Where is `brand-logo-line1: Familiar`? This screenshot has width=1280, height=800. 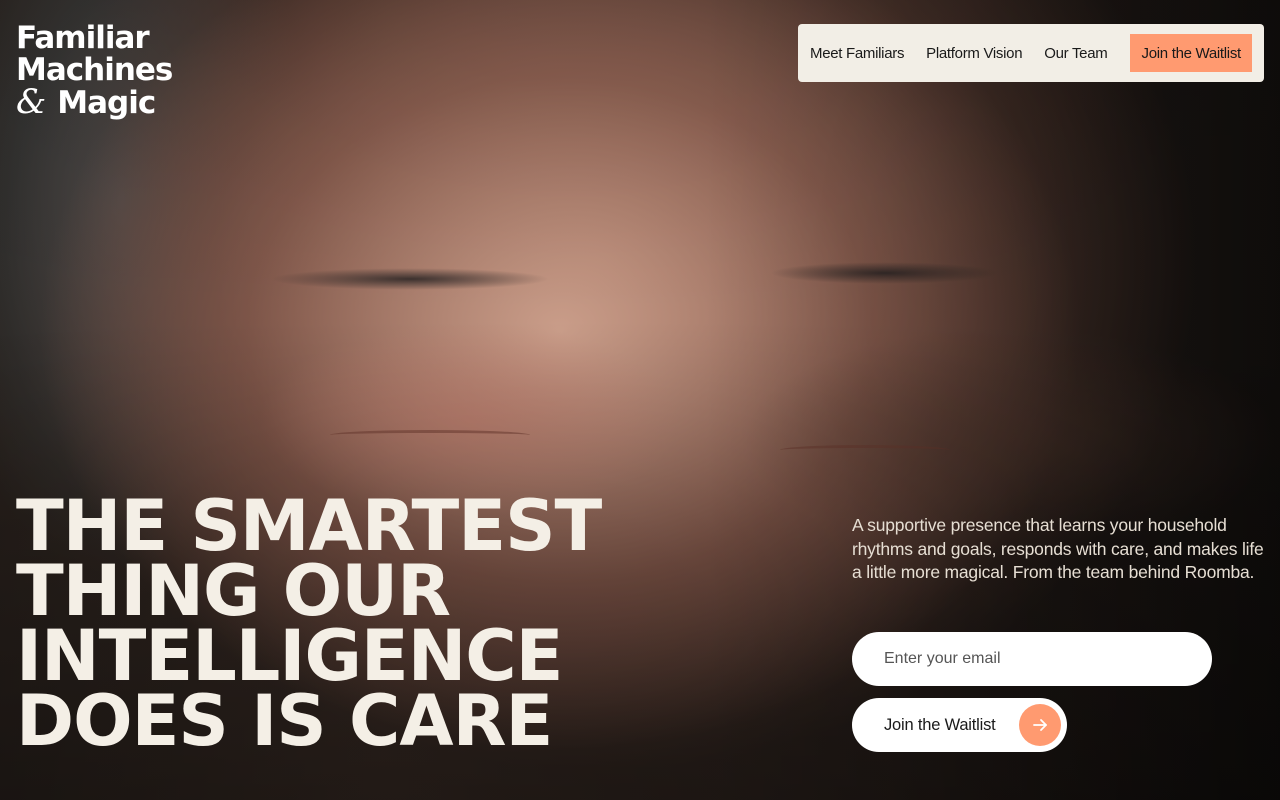
brand-logo-line1: Familiar is located at coordinates (83, 38).